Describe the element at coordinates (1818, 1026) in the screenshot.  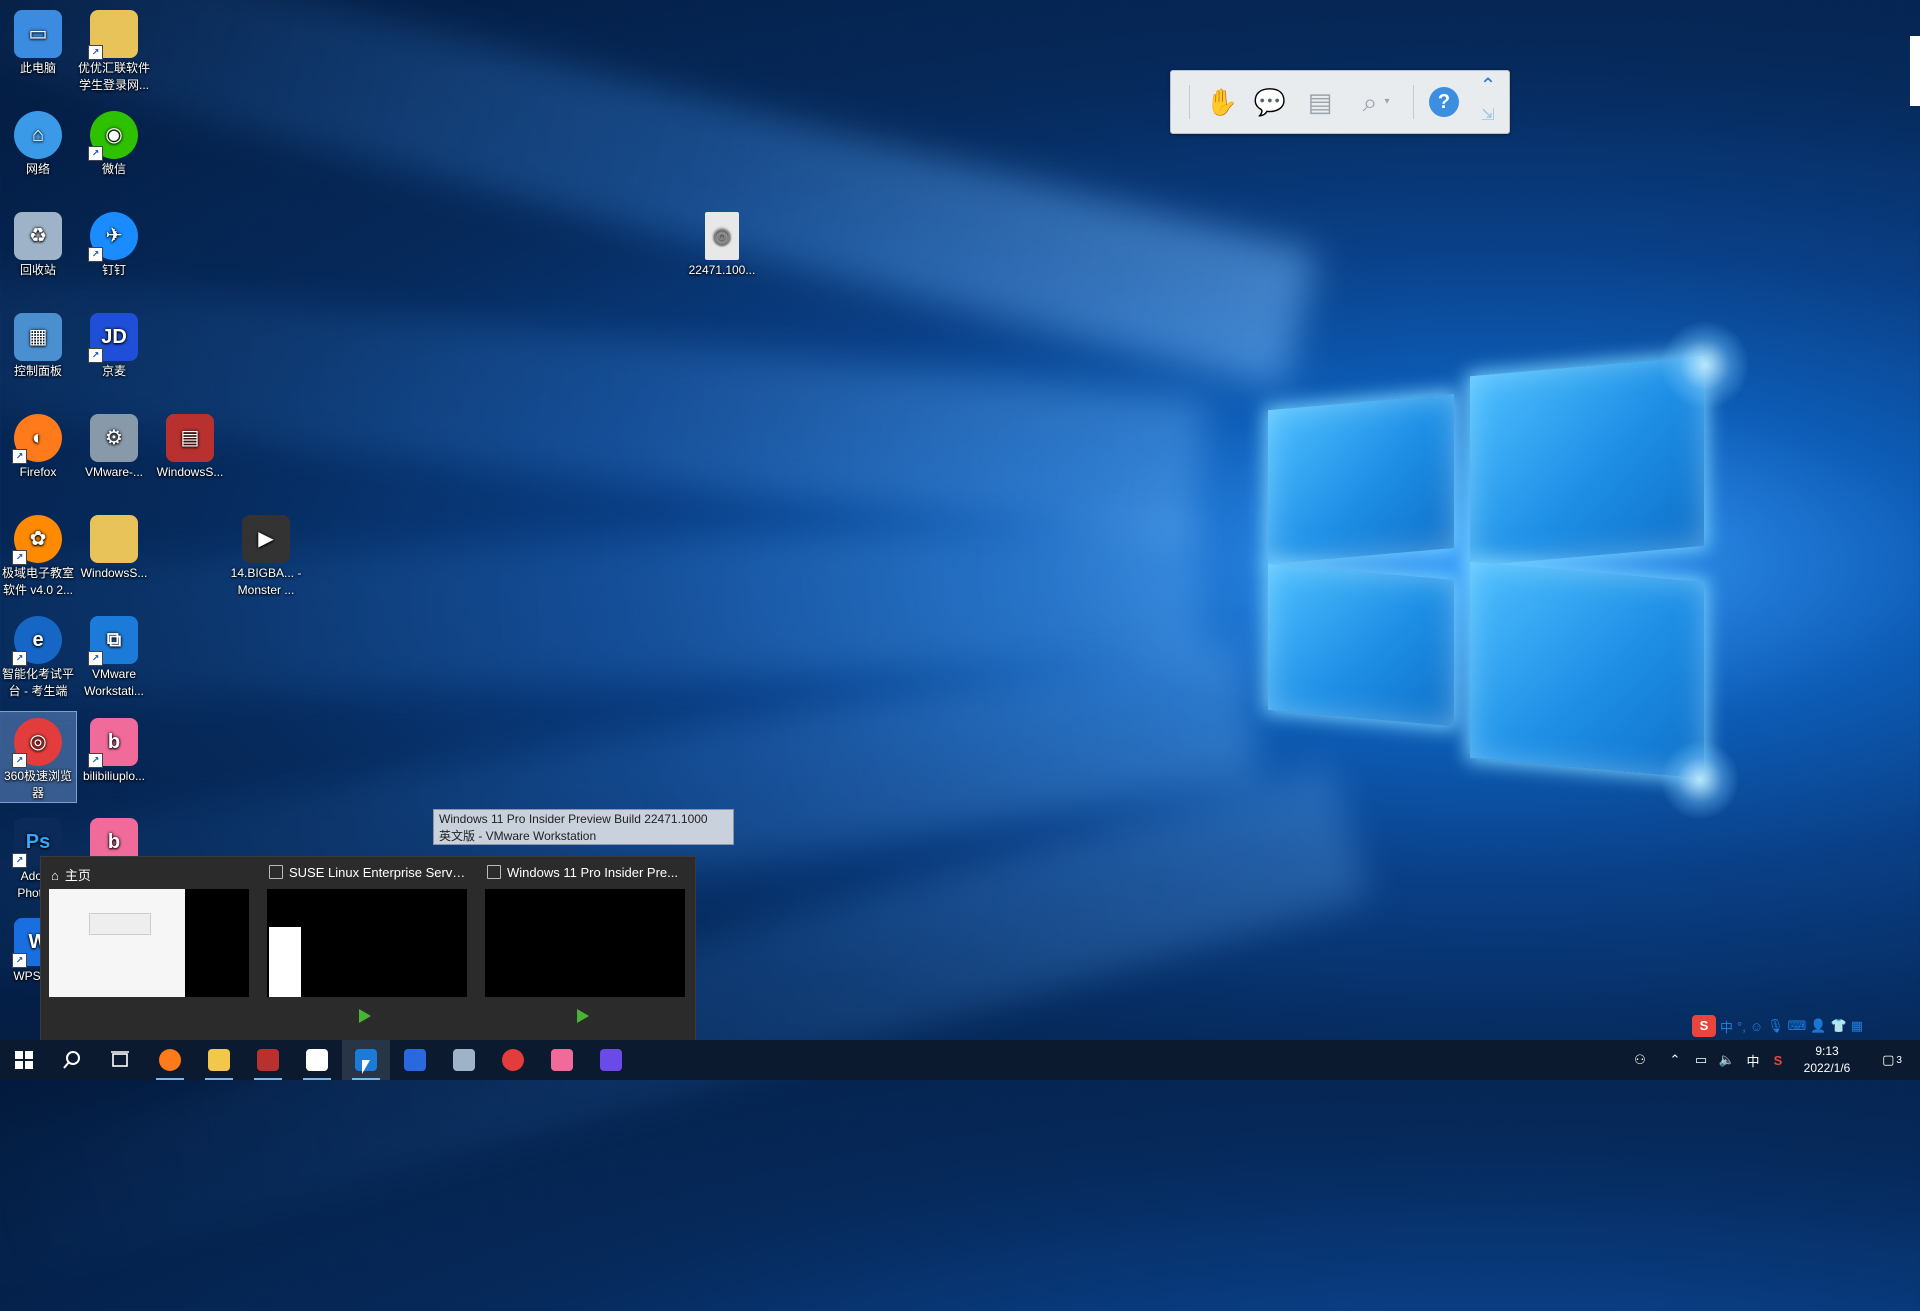
I see `user-icon: 👤` at that location.